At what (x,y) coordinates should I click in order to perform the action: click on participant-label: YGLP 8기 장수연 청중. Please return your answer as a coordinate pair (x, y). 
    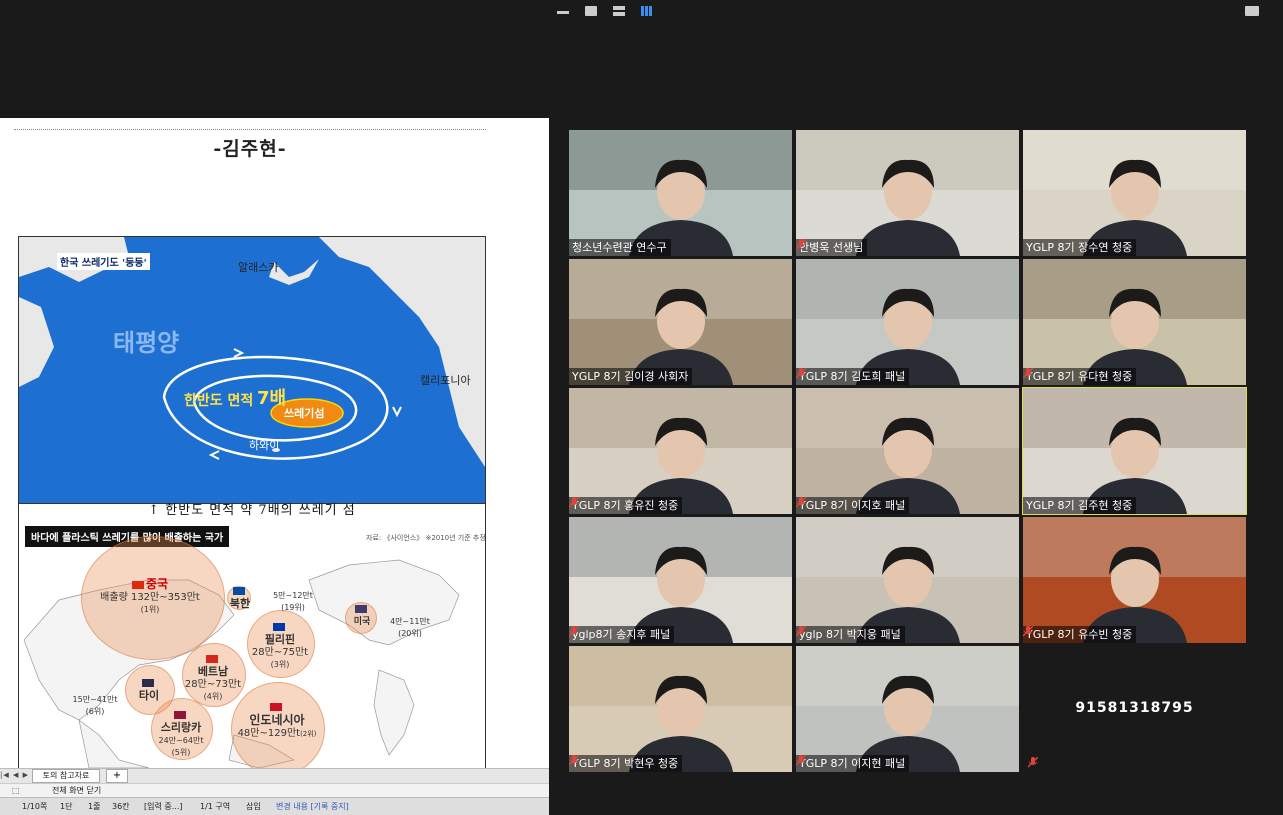
    Looking at the image, I should click on (1079, 247).